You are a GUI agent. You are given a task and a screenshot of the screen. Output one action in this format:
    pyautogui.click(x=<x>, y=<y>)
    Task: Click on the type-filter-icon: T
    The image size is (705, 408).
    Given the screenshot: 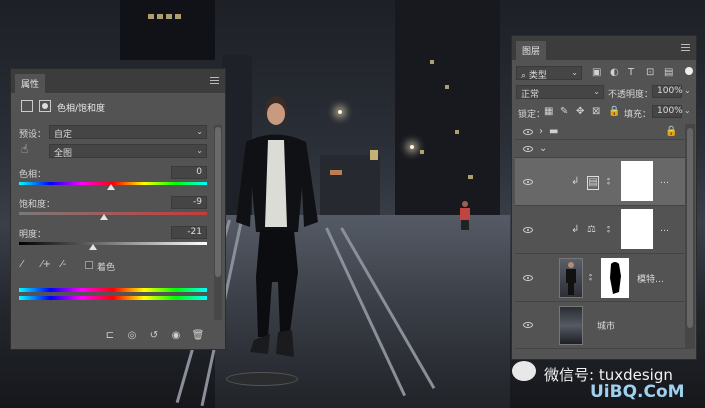 What is the action you would take?
    pyautogui.click(x=631, y=73)
    